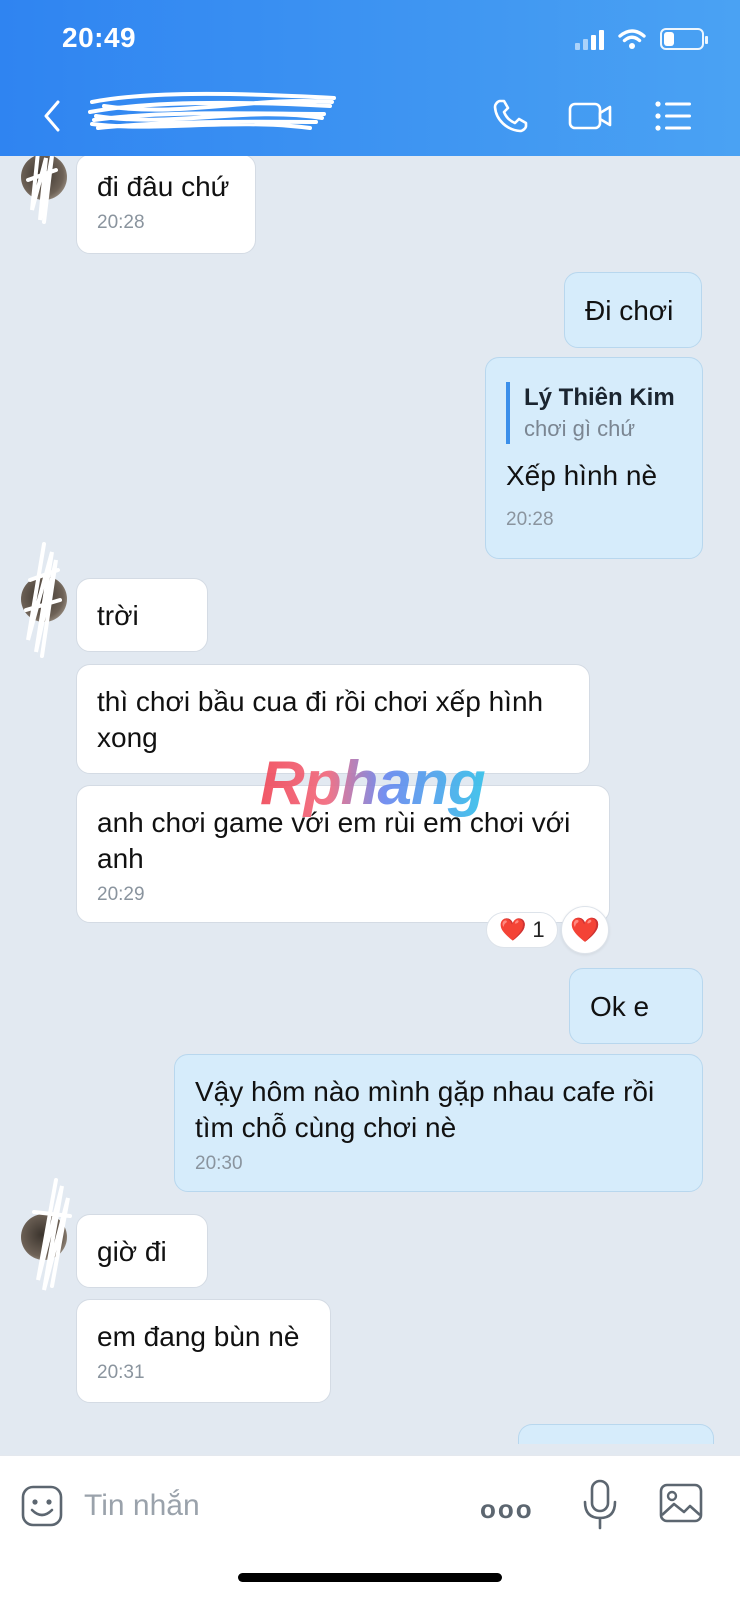 The image size is (740, 1600). Describe the element at coordinates (42, 1506) in the screenshot. I see `sticker-icon` at that location.